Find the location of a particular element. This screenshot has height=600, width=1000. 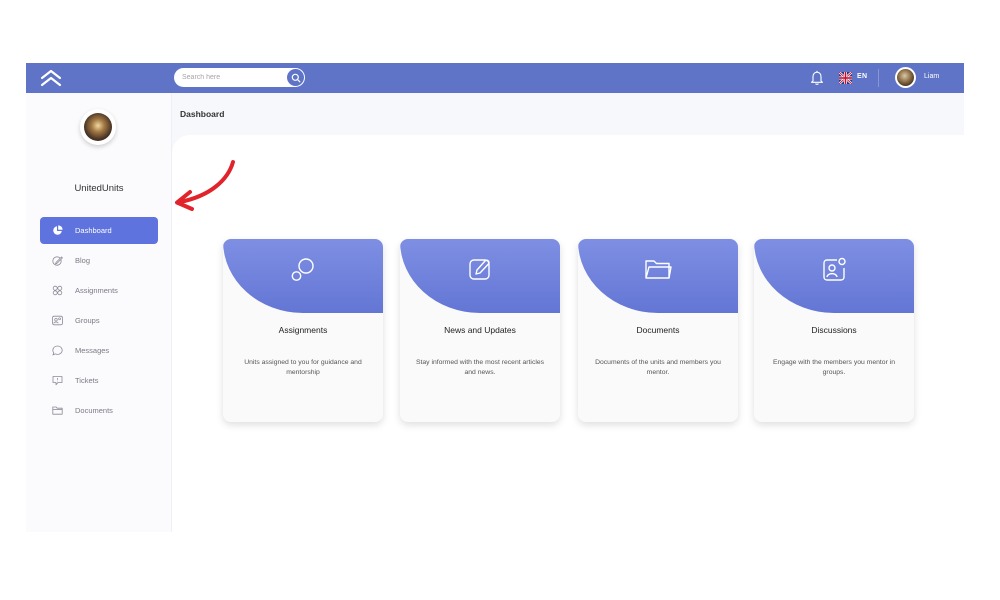

sidebar-item-documents: Documents is located at coordinates (99, 410).